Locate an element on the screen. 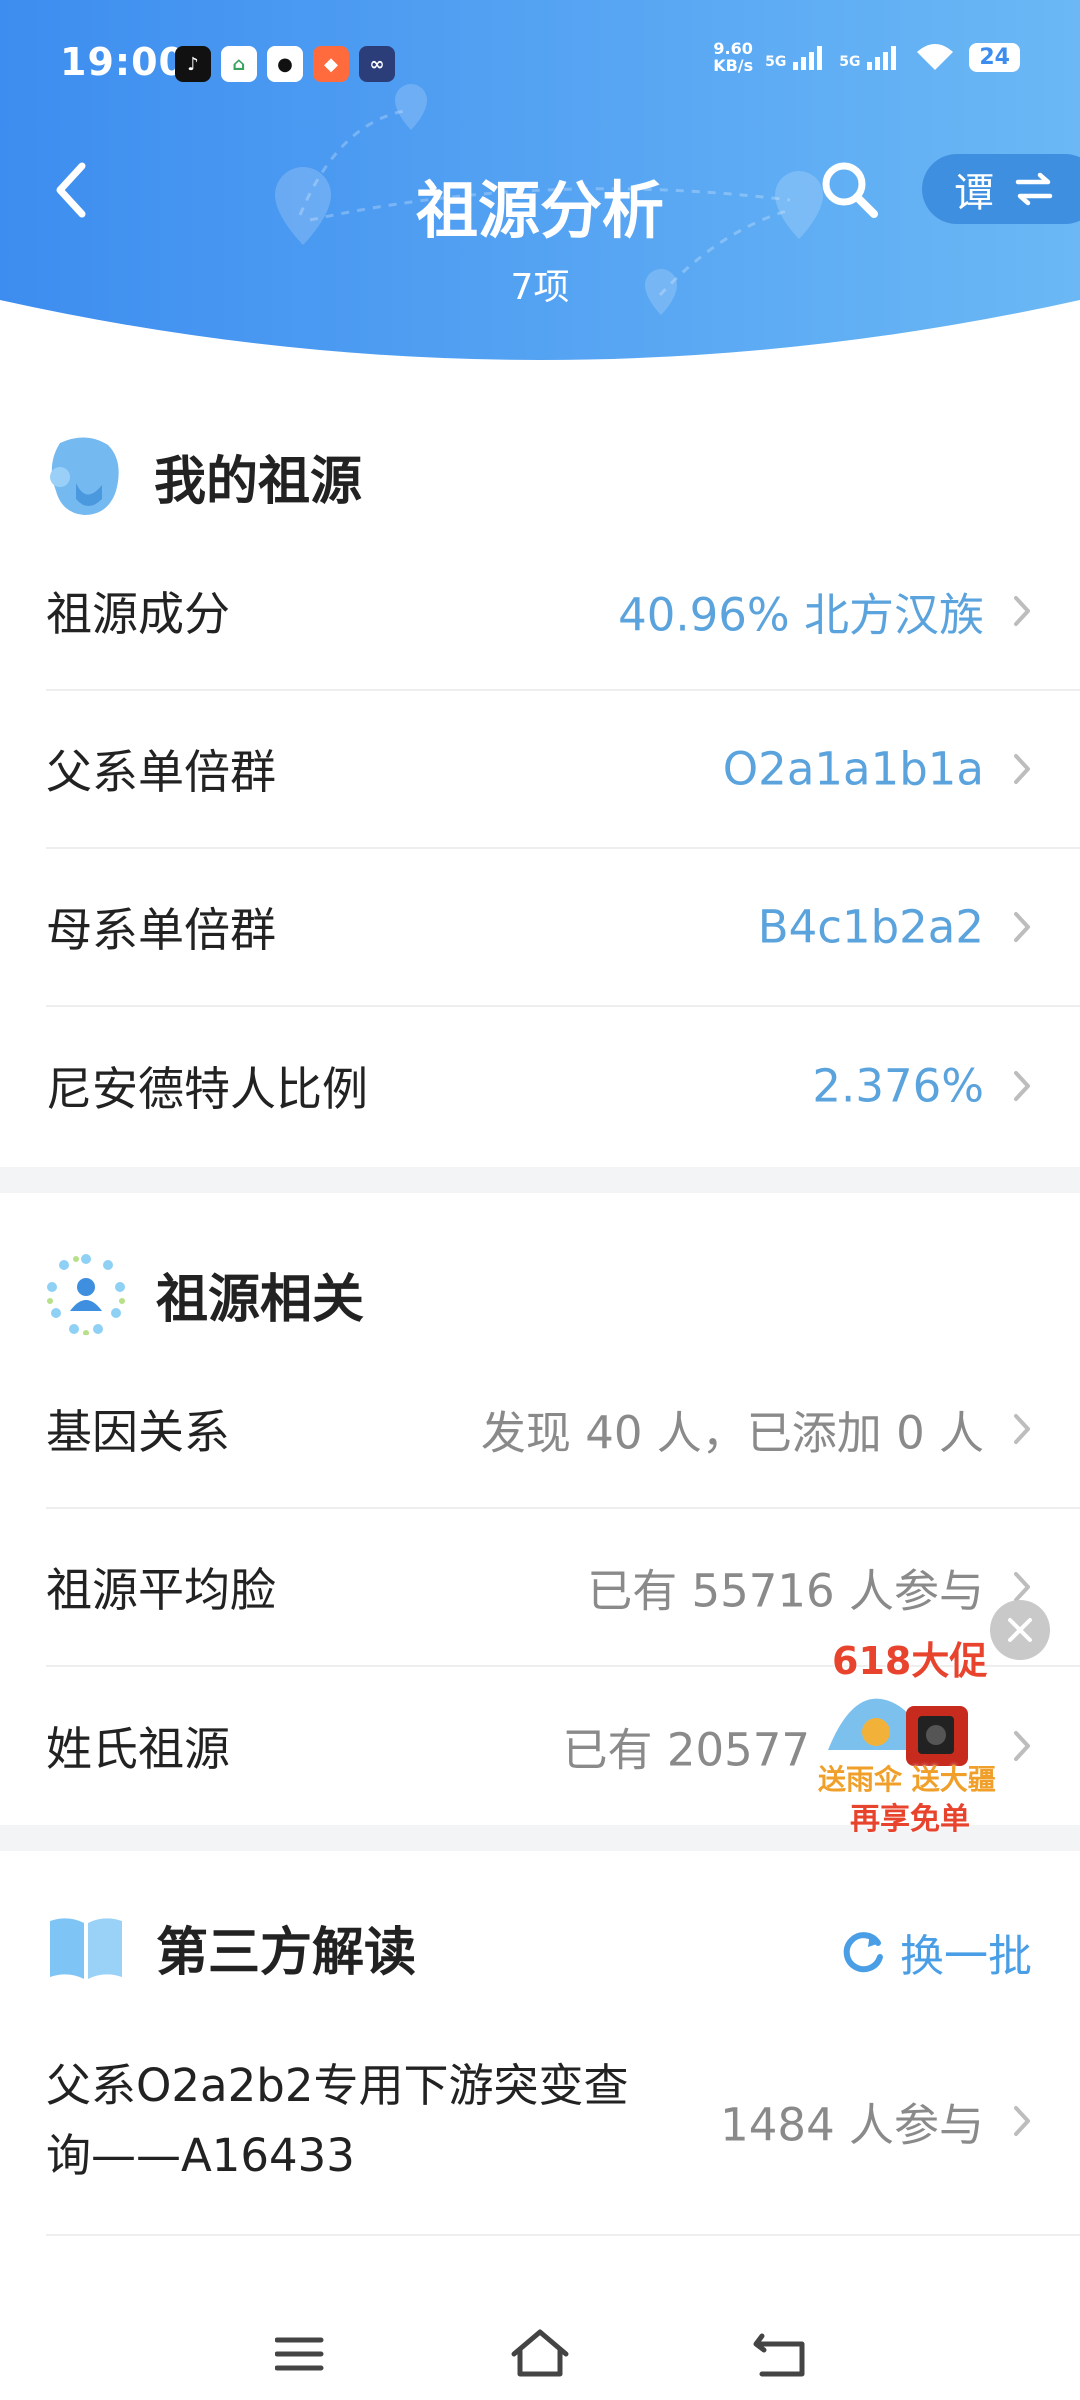  menu-icon is located at coordinates (300, 2354).